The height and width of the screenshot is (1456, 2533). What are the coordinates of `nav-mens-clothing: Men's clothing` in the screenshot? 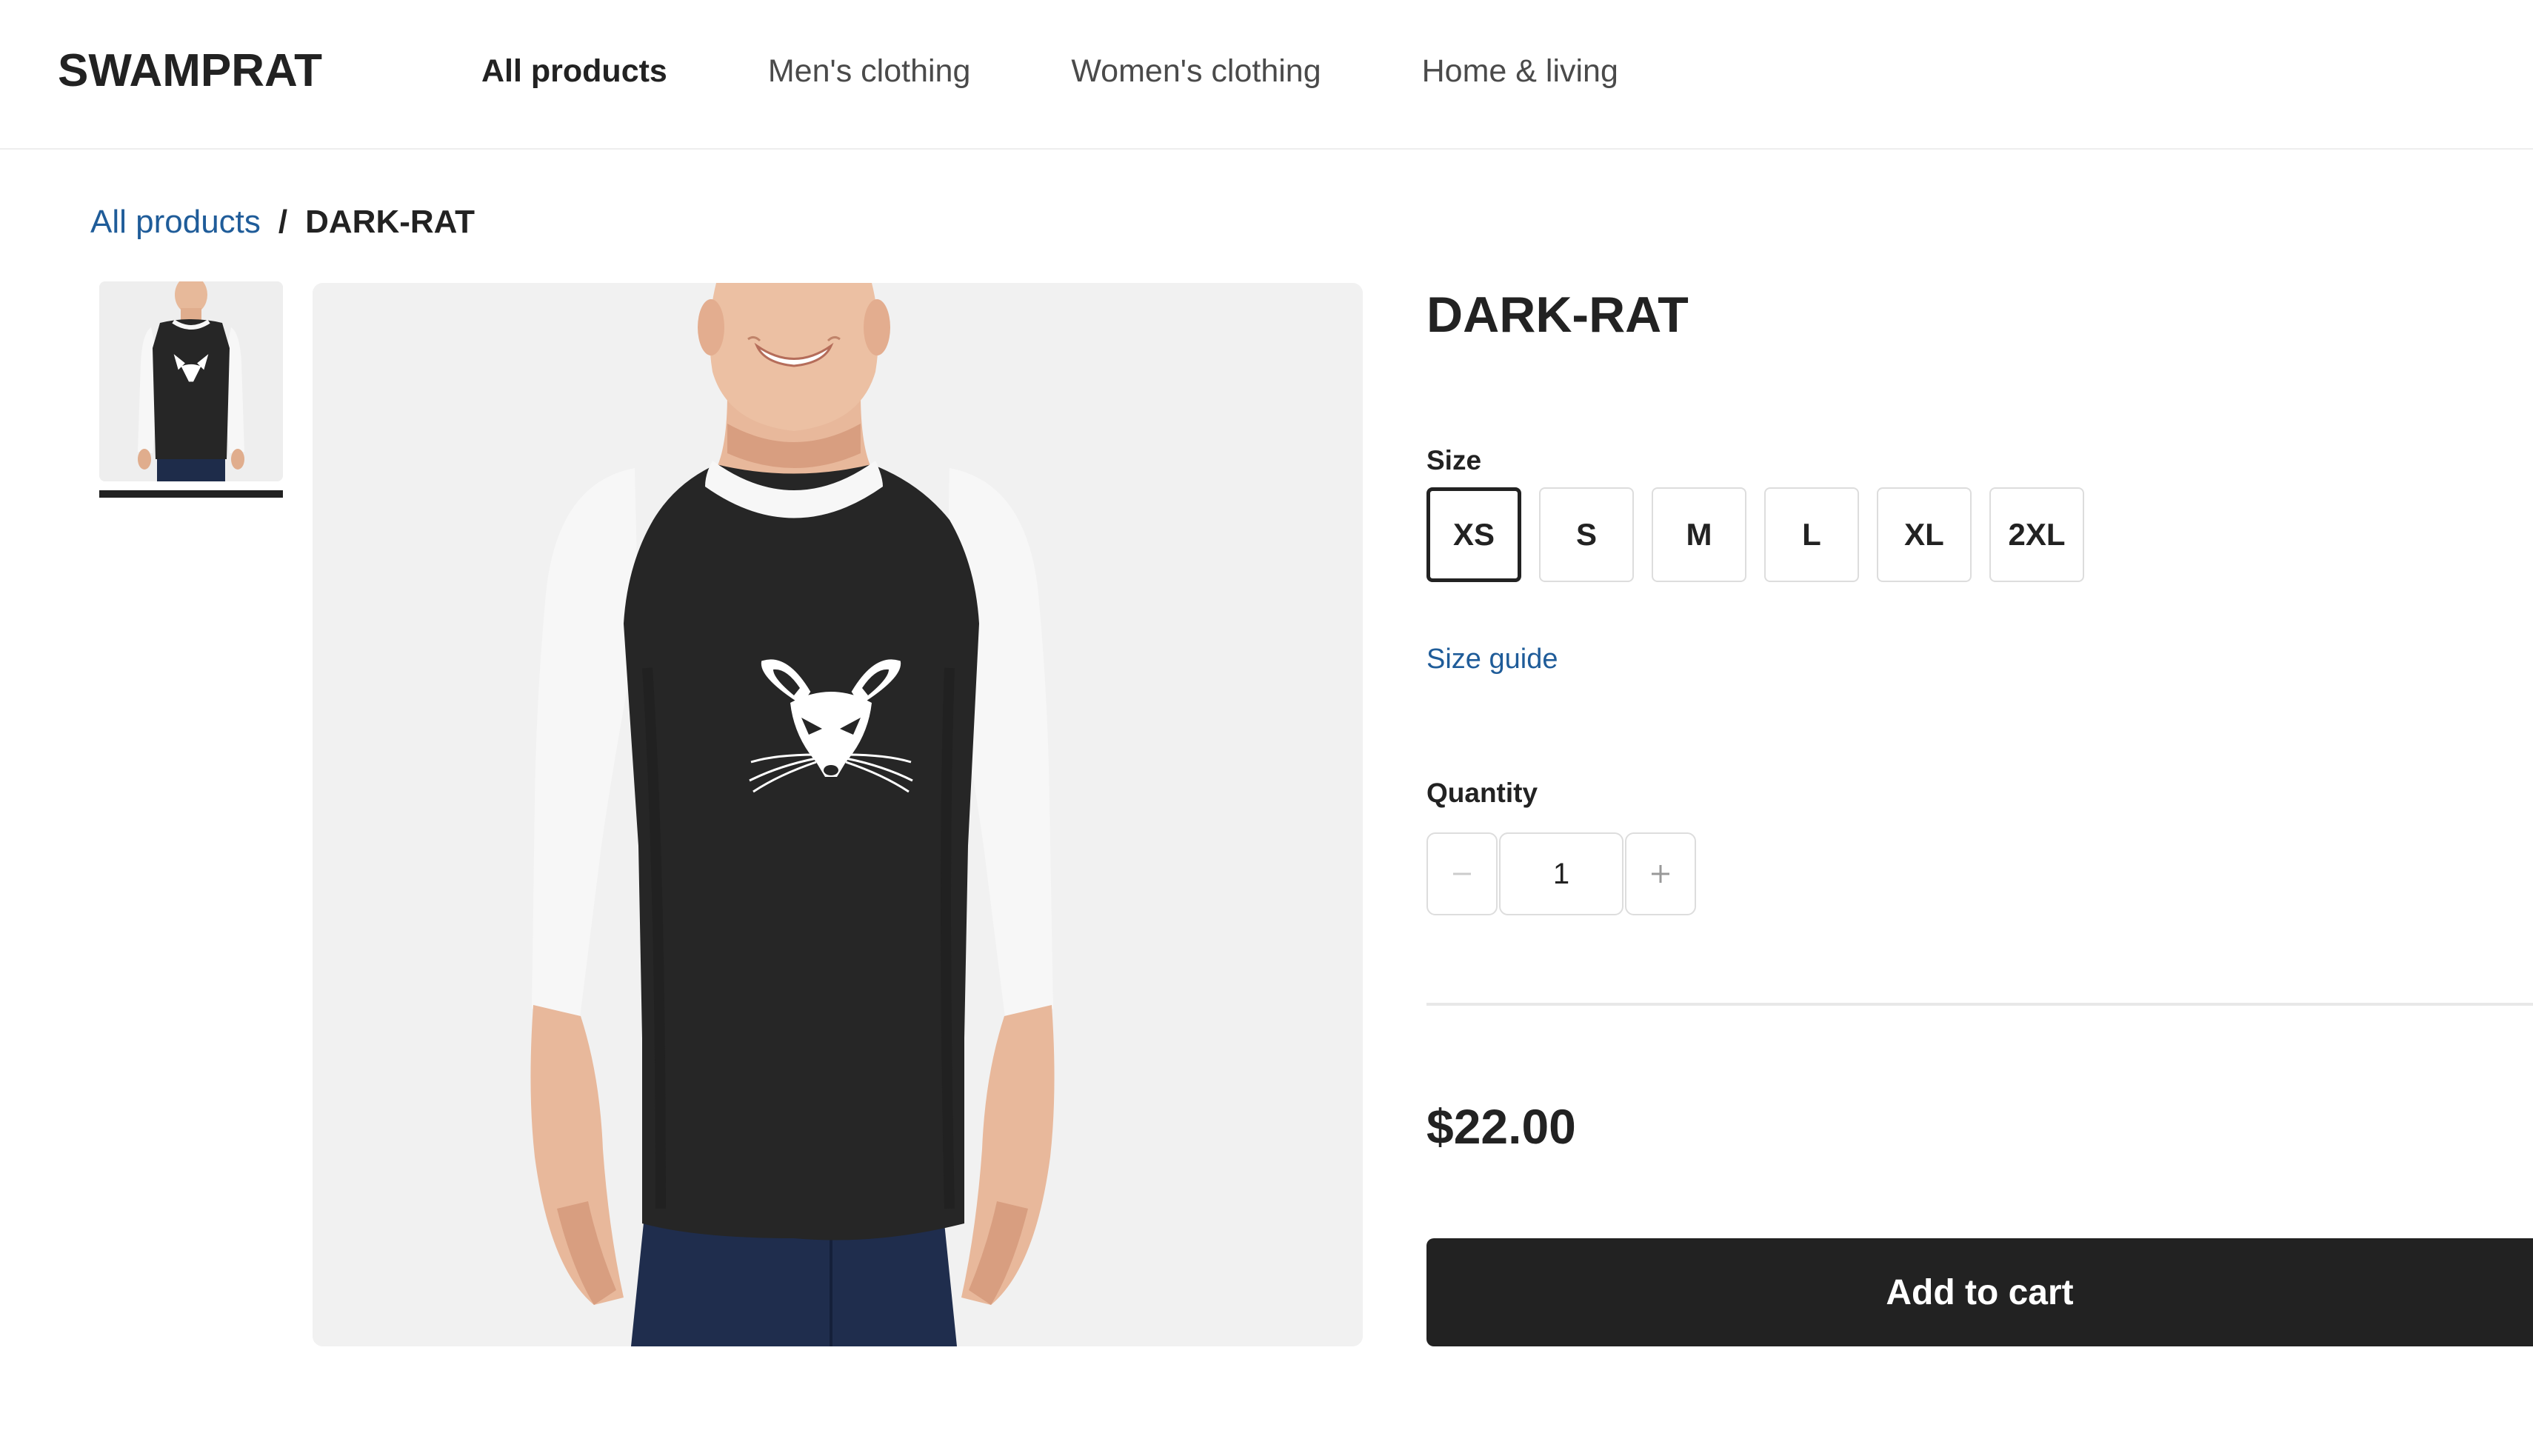 It's located at (869, 71).